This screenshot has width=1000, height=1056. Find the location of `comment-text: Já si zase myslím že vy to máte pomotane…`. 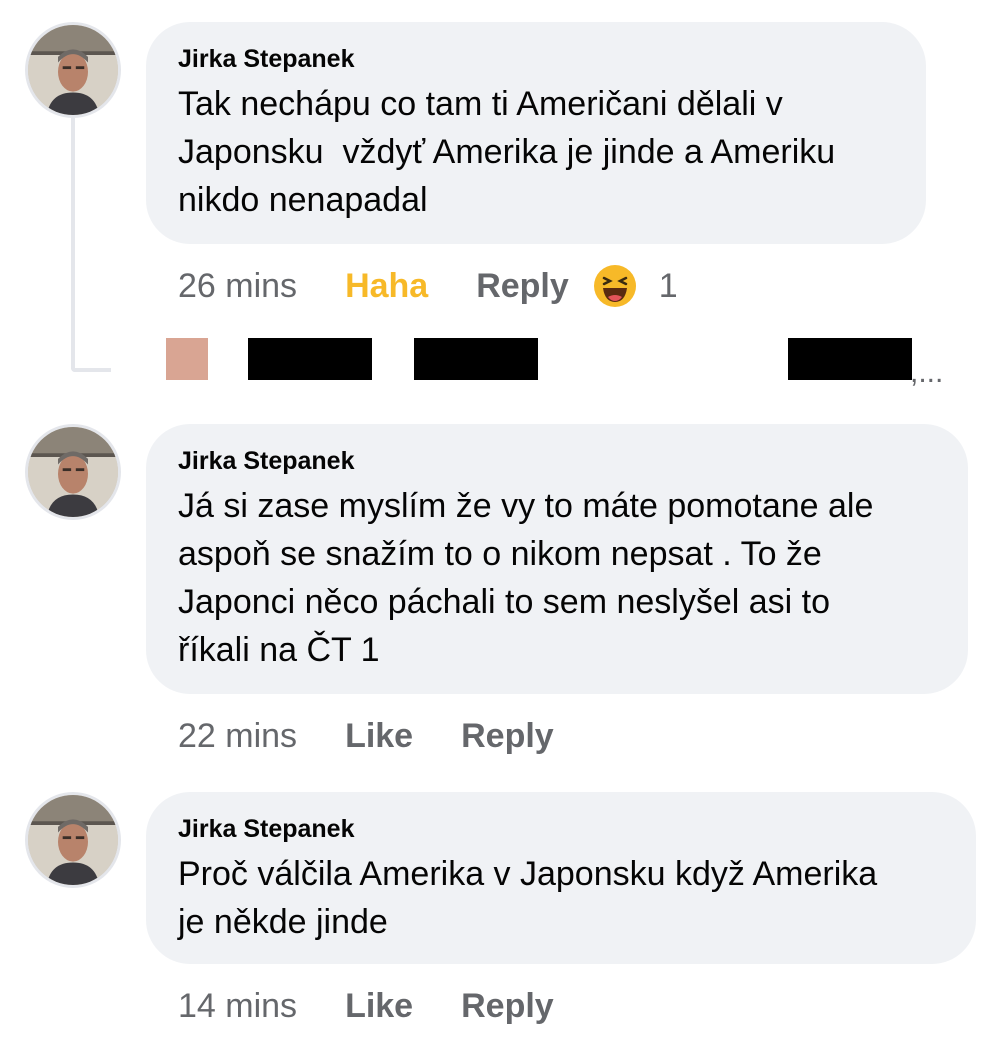

comment-text: Já si zase myslím že vy to máte pomotane… is located at coordinates (526, 578).